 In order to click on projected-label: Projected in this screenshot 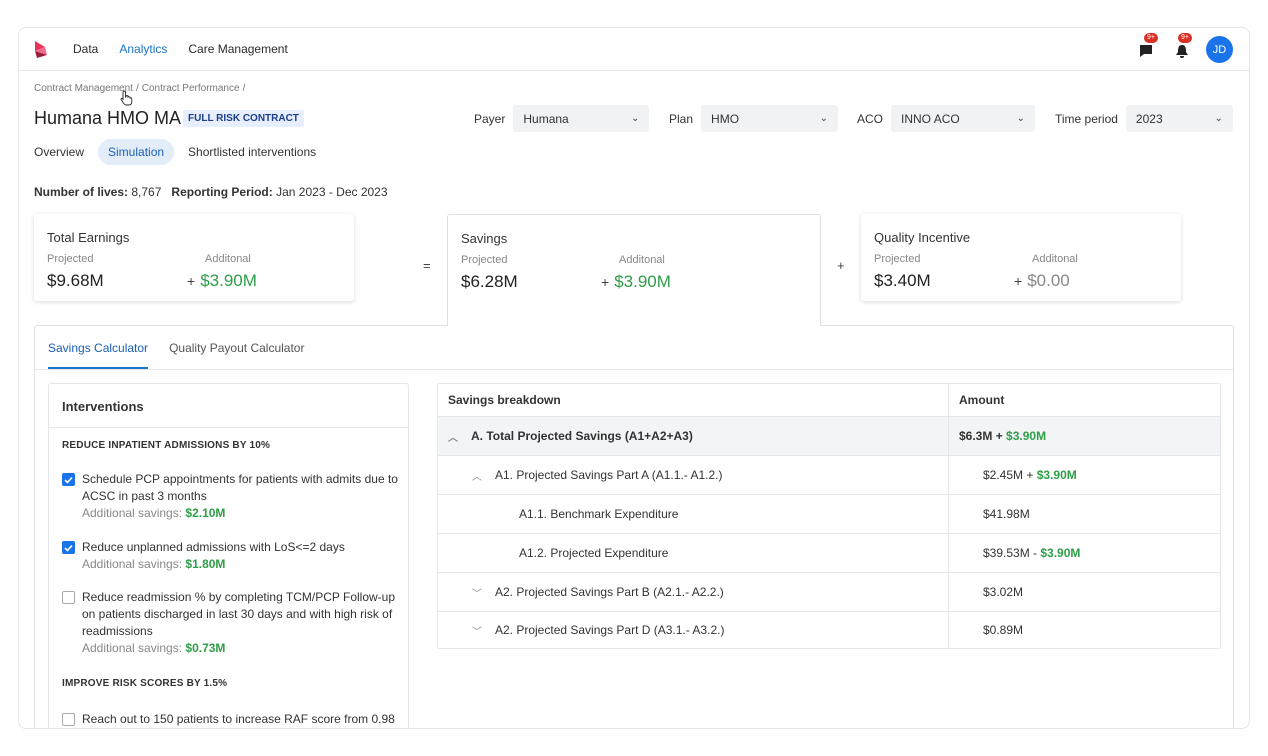, I will do `click(484, 260)`.